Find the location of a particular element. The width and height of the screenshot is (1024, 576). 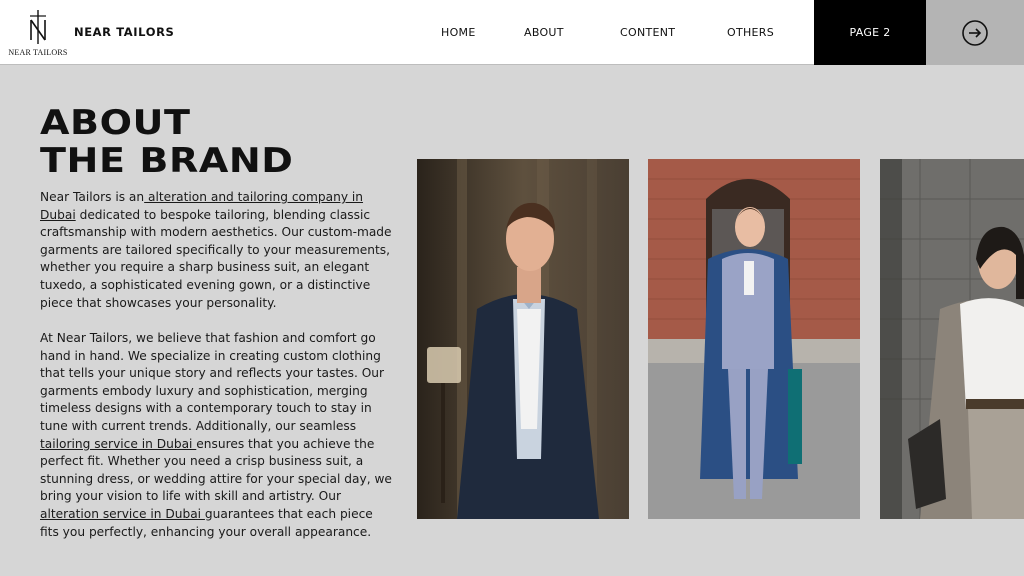

nav-content: CONTENT is located at coordinates (647, 32).